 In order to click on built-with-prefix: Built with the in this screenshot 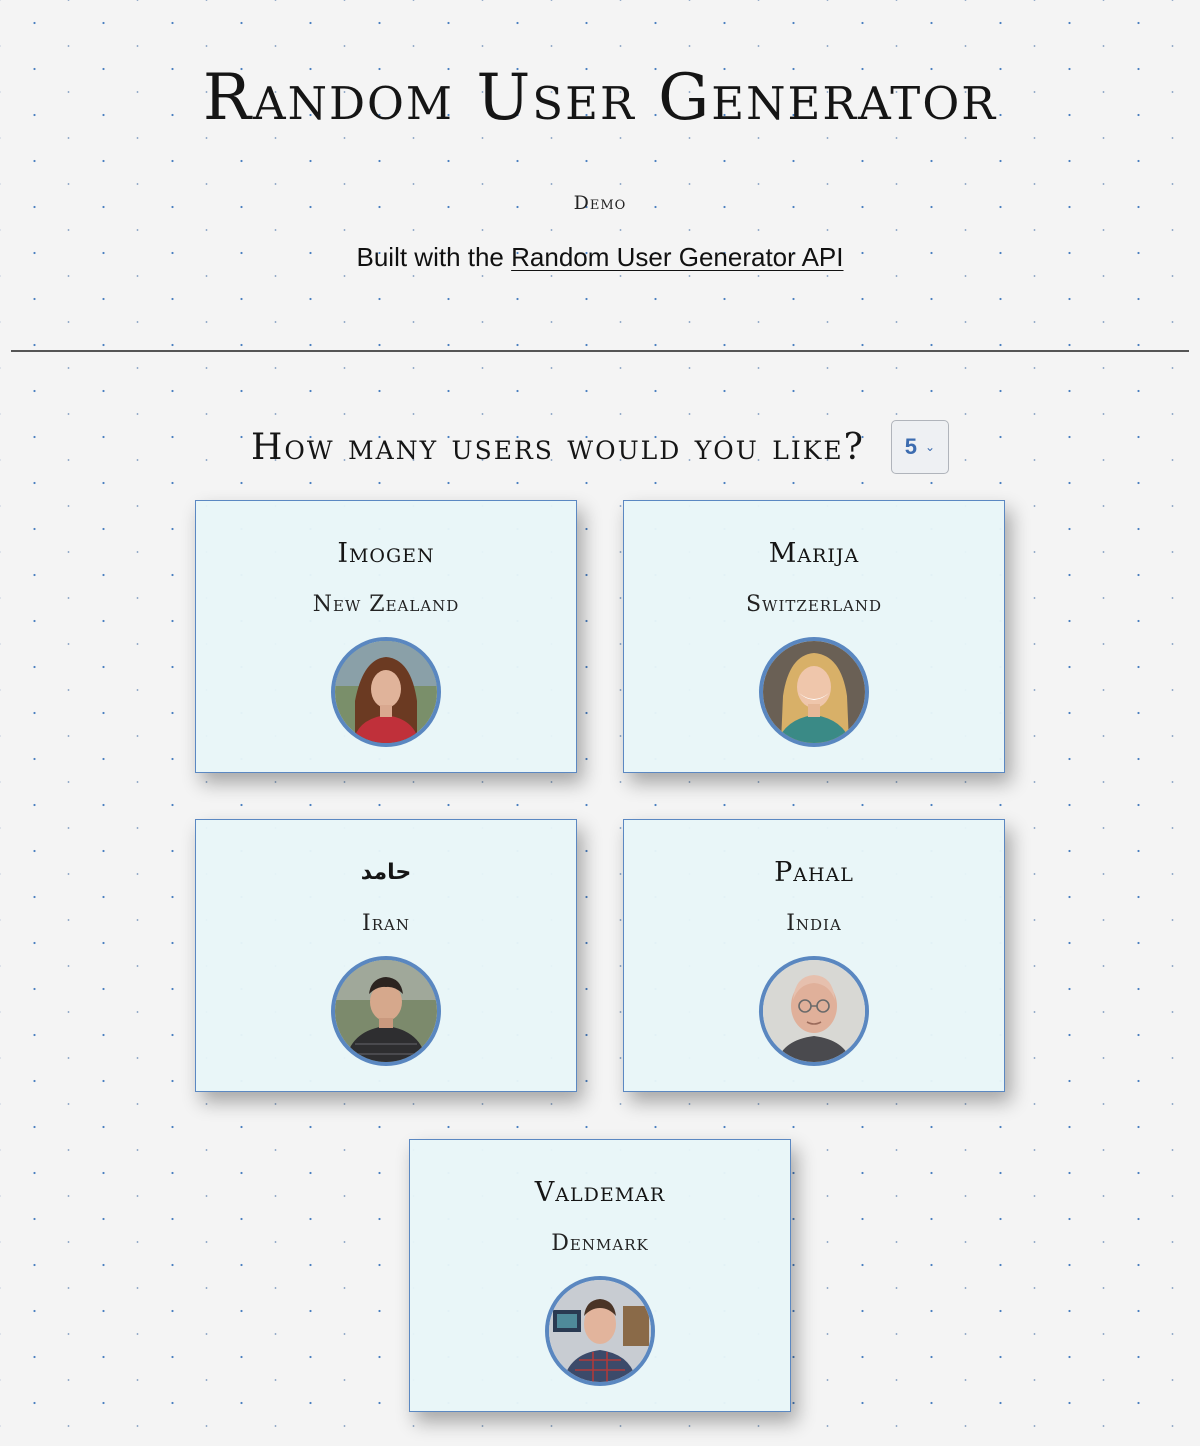, I will do `click(430, 257)`.